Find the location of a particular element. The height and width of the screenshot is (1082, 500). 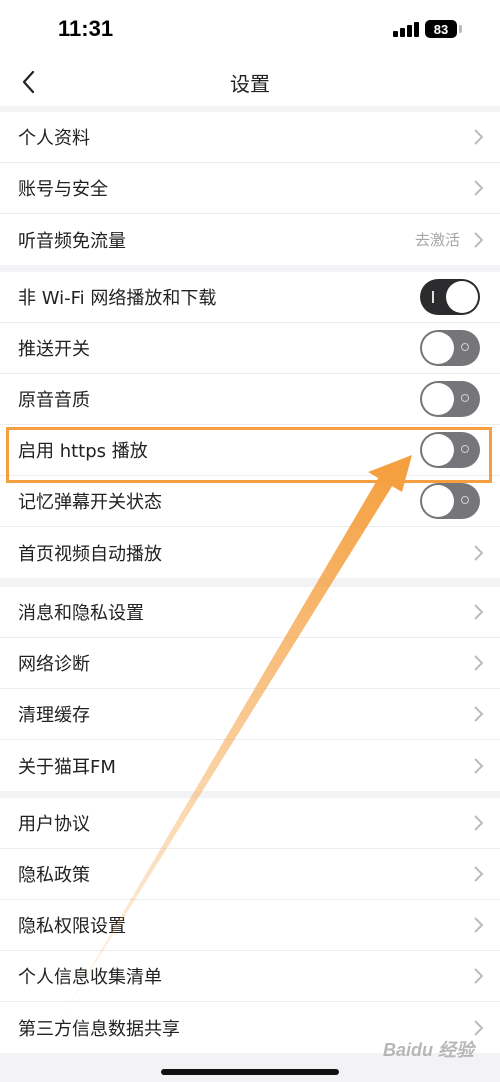

battery-tip is located at coordinates (460, 29).